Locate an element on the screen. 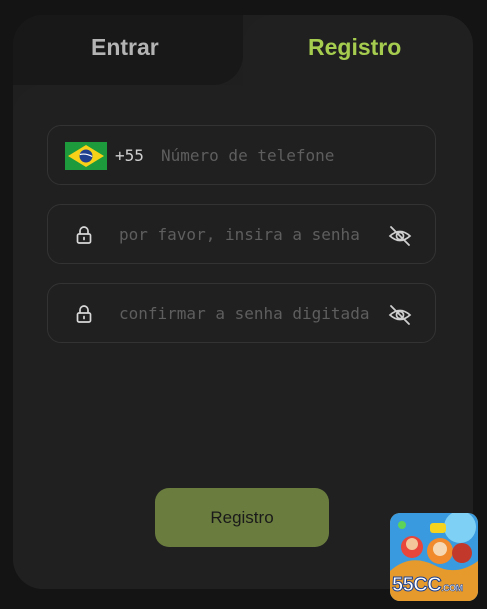 The height and width of the screenshot is (609, 487). password-field: por favor, insira a senha is located at coordinates (241, 234).